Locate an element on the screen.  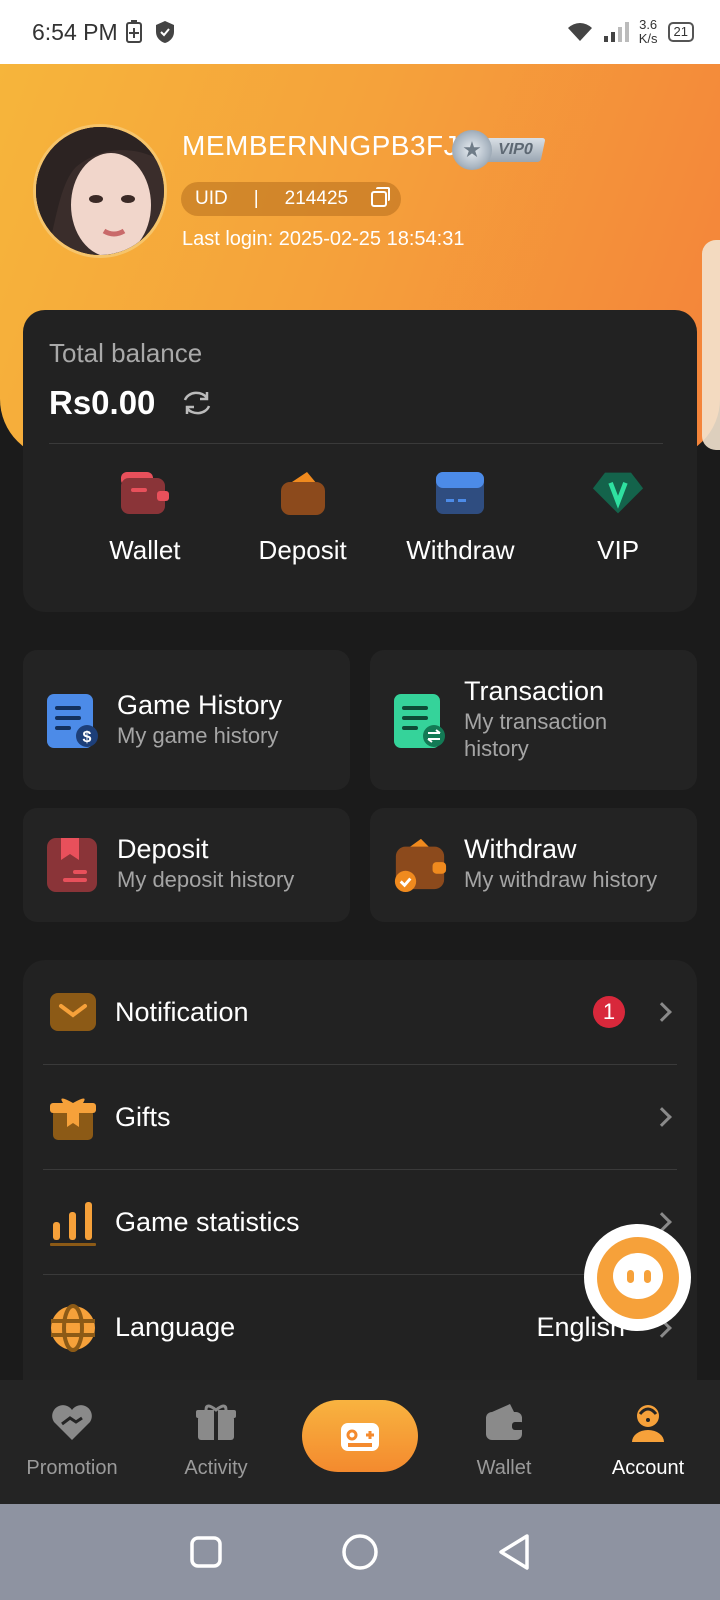
tab-games is located at coordinates (360, 1426).